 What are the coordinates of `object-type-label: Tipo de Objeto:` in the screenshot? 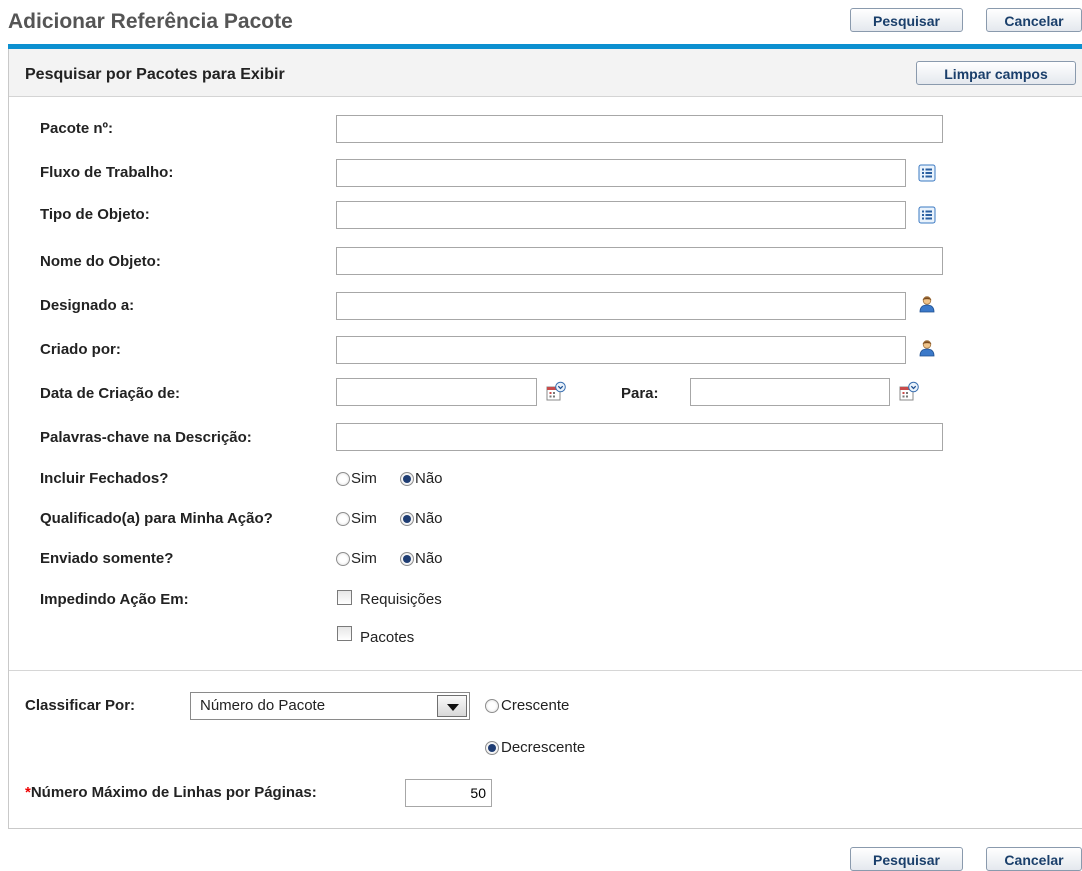 It's located at (95, 214).